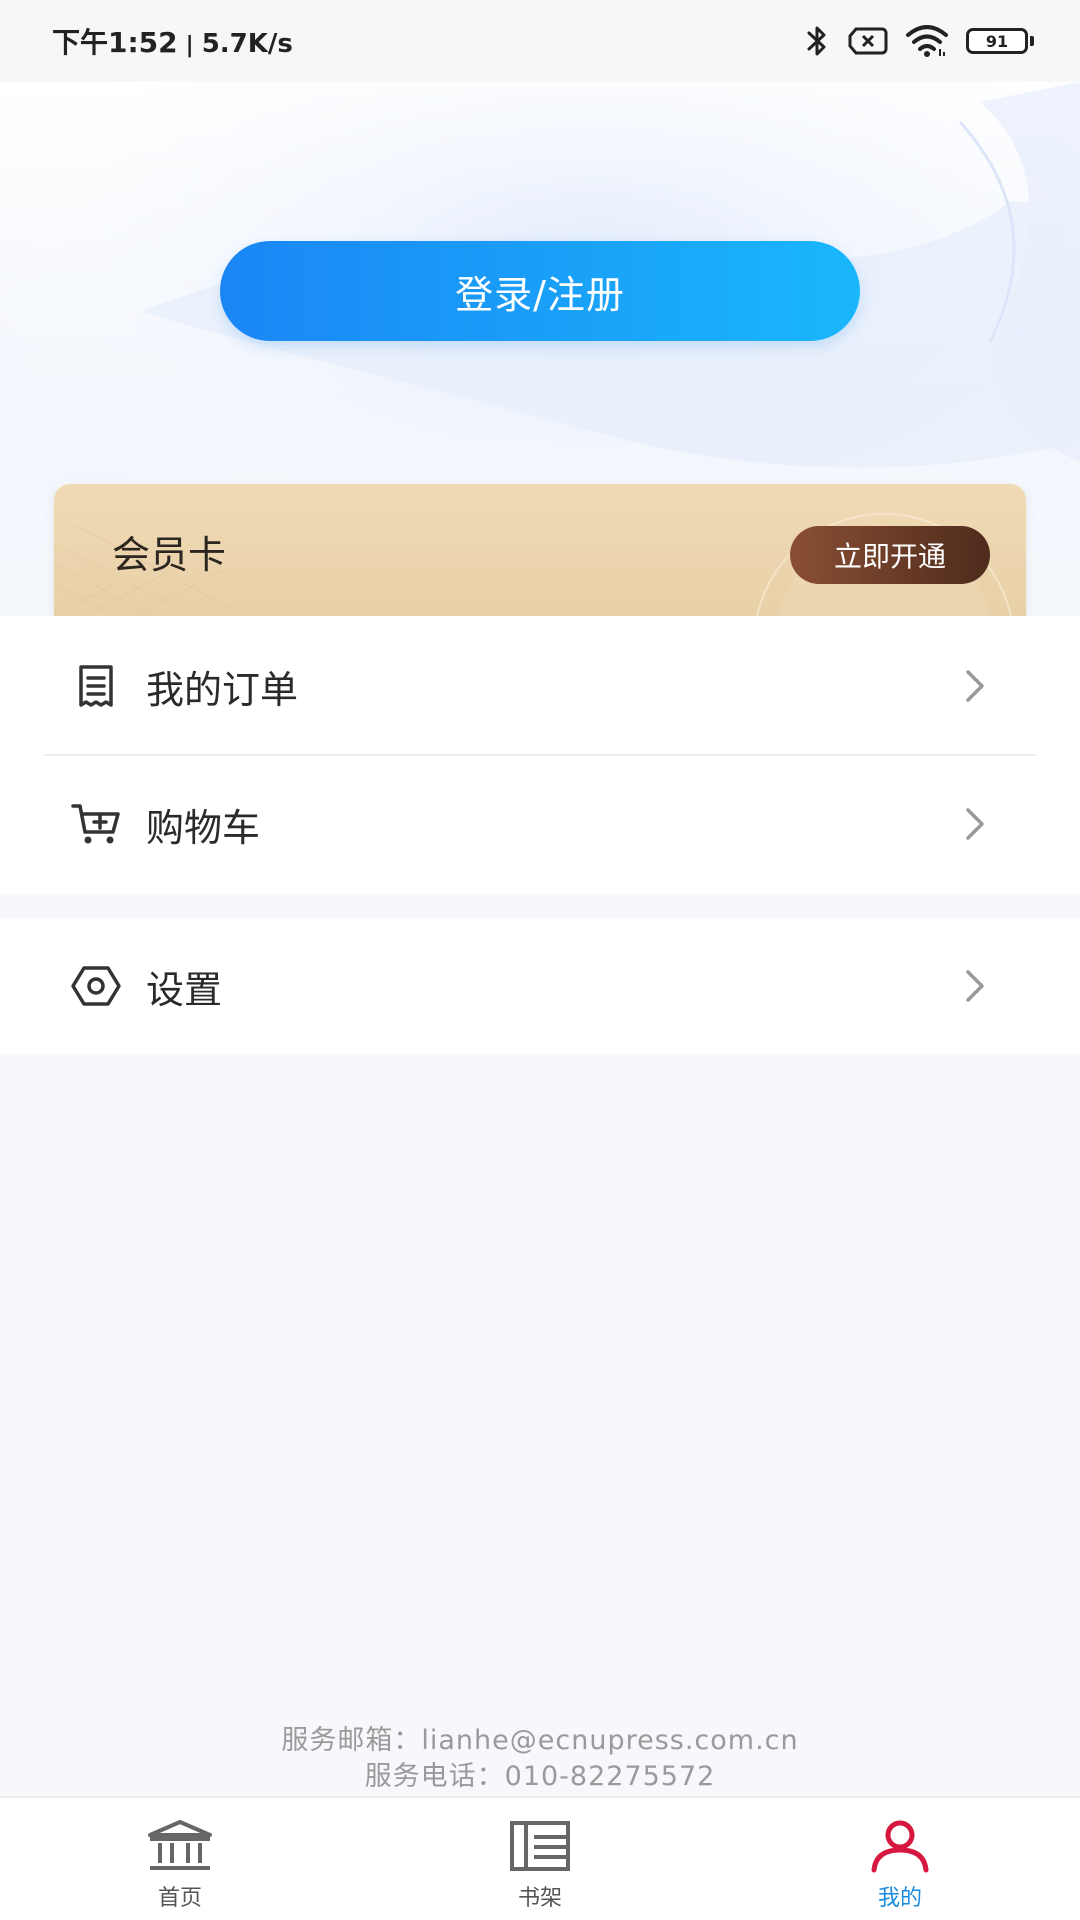 Image resolution: width=1080 pixels, height=1920 pixels. I want to click on bookshelf-icon, so click(540, 1846).